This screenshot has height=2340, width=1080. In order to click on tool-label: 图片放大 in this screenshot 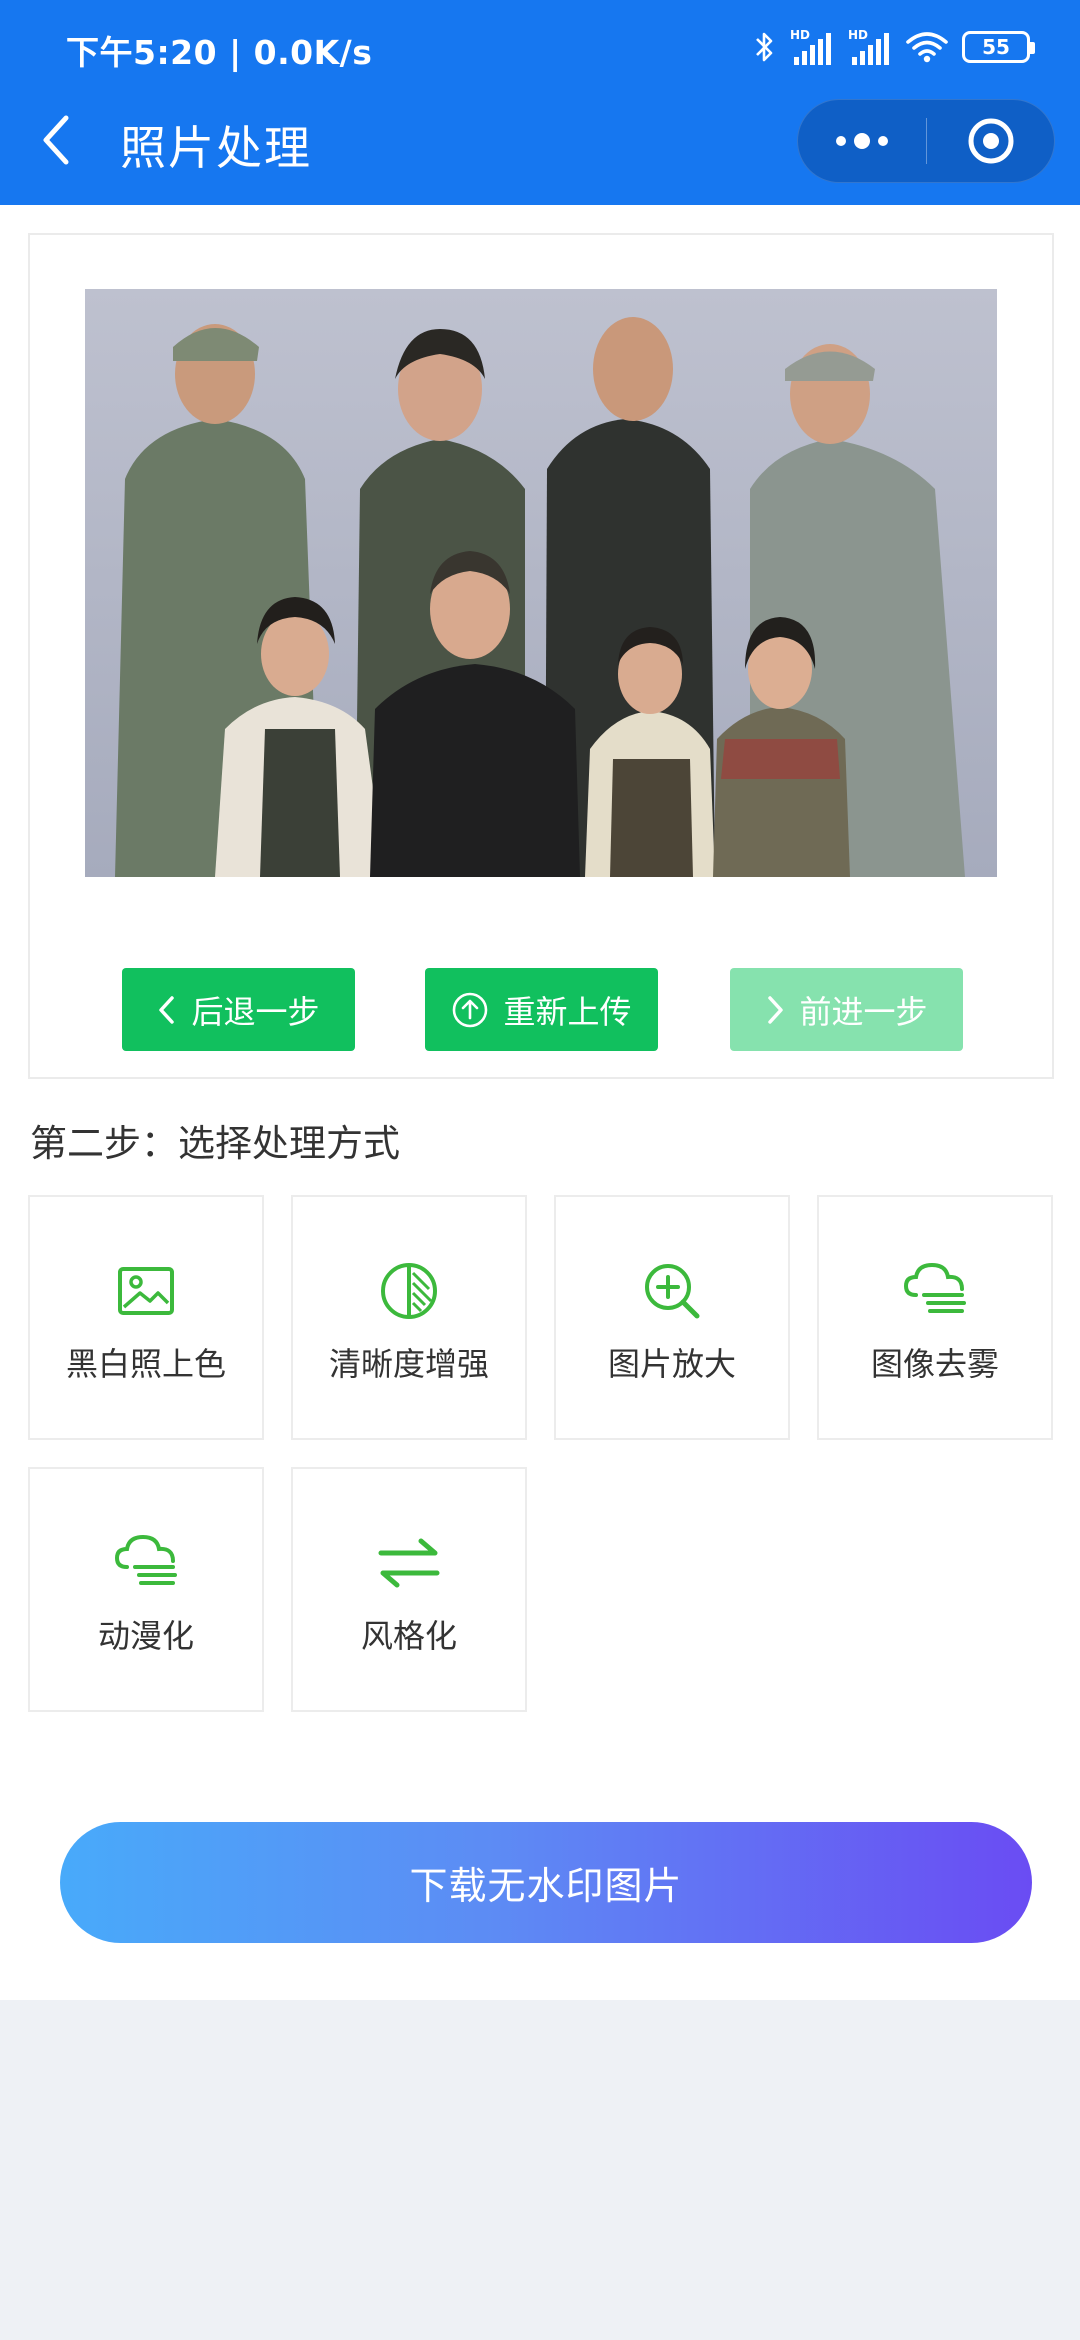, I will do `click(671, 1364)`.